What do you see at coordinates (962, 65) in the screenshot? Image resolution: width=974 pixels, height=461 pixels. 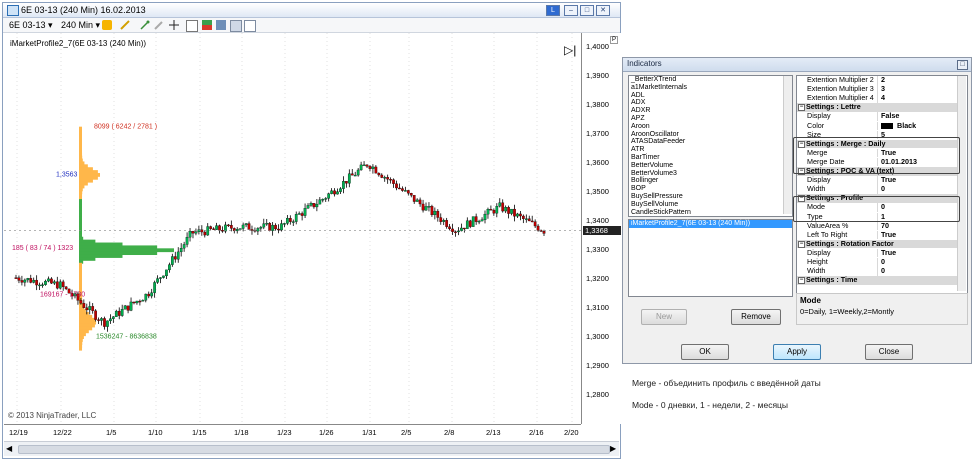 I see `dialog-close-icon: □` at bounding box center [962, 65].